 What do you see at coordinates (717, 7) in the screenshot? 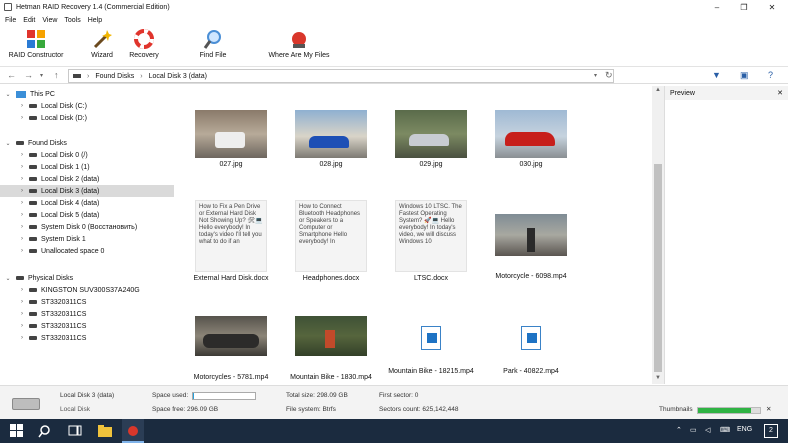
I see `minimize-button: –` at bounding box center [717, 7].